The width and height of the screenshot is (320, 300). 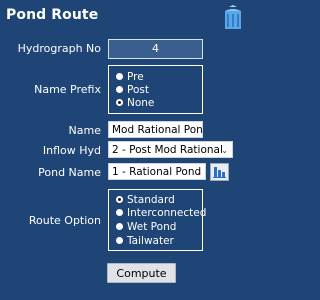 I want to click on inflow-hyd-select: 2 - Post Mod Rational ⌄, so click(x=170, y=149).